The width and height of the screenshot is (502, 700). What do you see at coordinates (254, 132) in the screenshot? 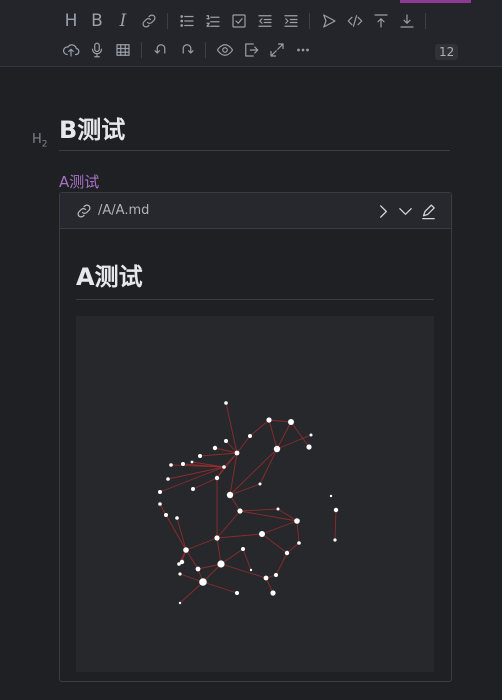
I see `page-heading-b: B测试` at bounding box center [254, 132].